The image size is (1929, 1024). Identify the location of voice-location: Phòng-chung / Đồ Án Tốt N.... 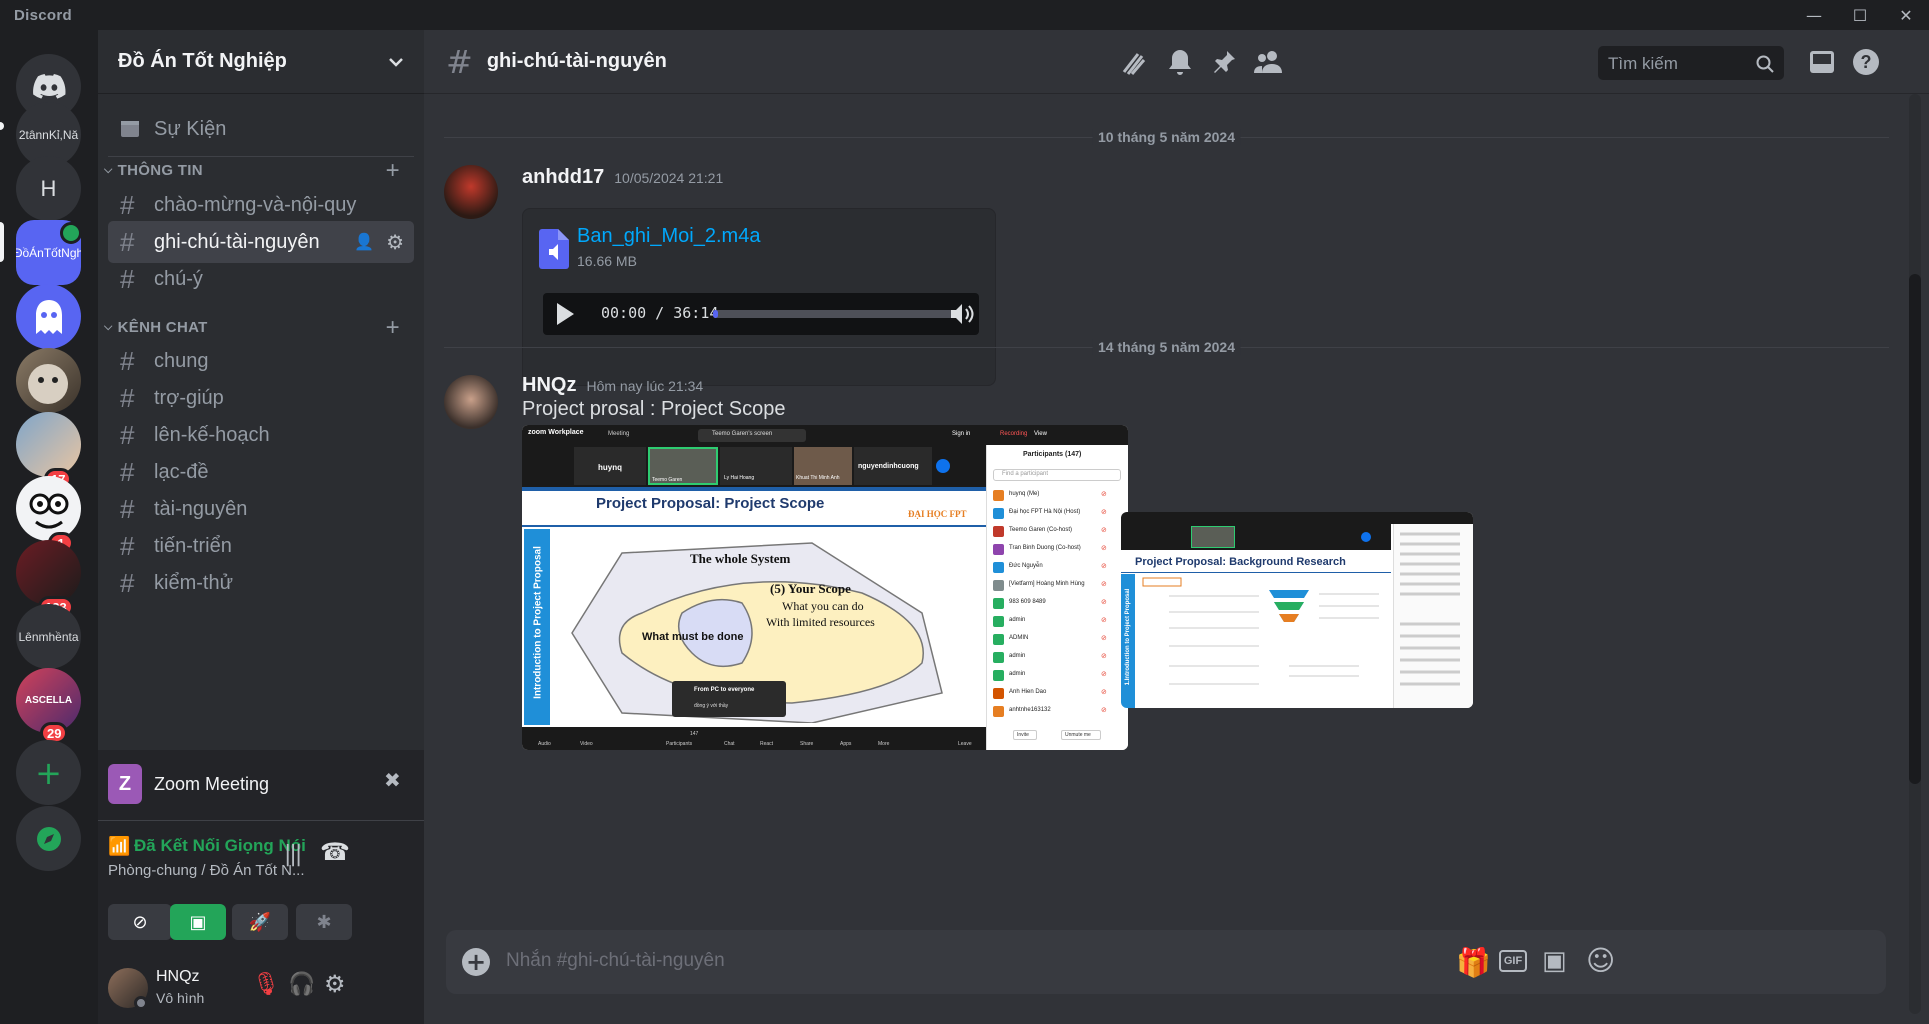
(206, 870).